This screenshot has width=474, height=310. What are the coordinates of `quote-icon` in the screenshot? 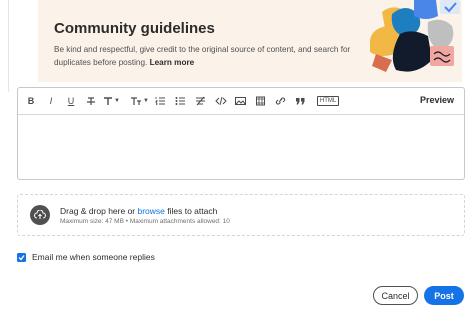 It's located at (301, 101).